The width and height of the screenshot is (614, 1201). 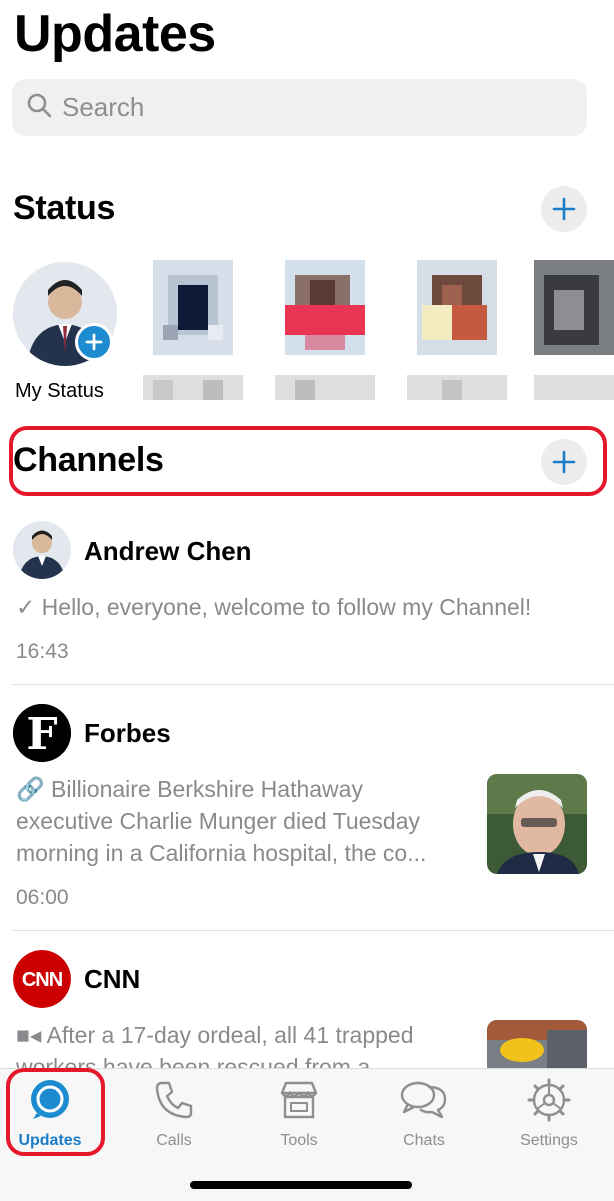 I want to click on tab-label: Calls, so click(x=174, y=1140).